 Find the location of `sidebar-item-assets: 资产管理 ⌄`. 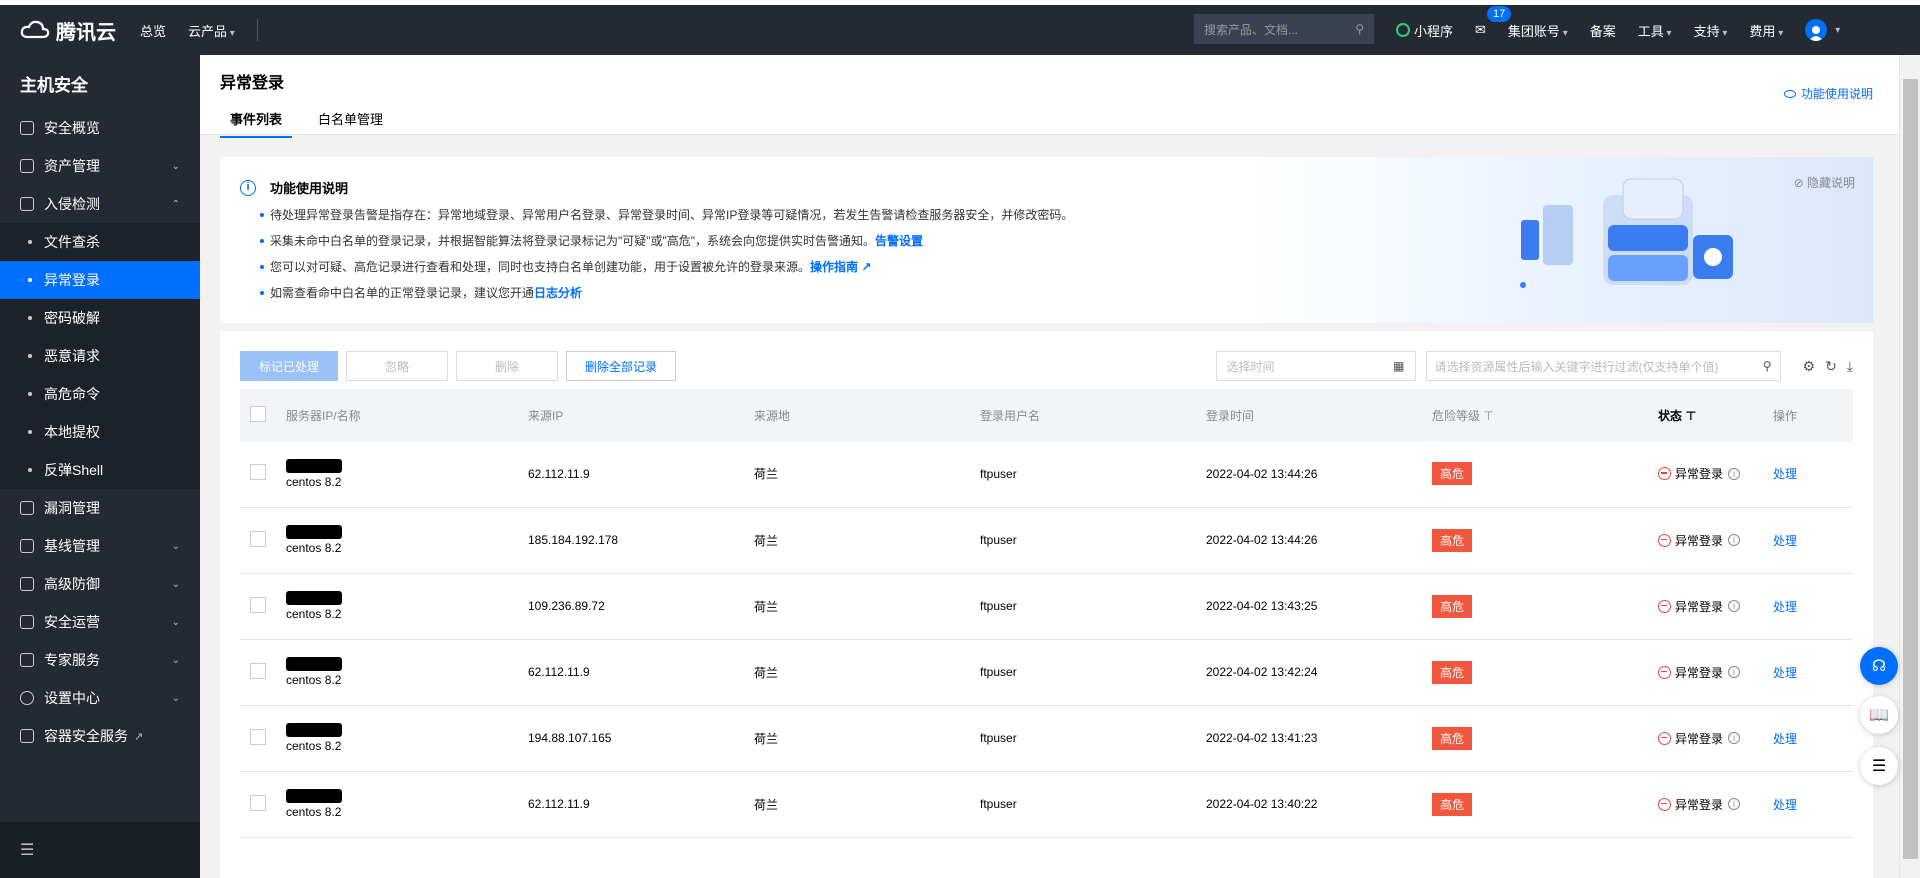

sidebar-item-assets: 资产管理 ⌄ is located at coordinates (100, 166).